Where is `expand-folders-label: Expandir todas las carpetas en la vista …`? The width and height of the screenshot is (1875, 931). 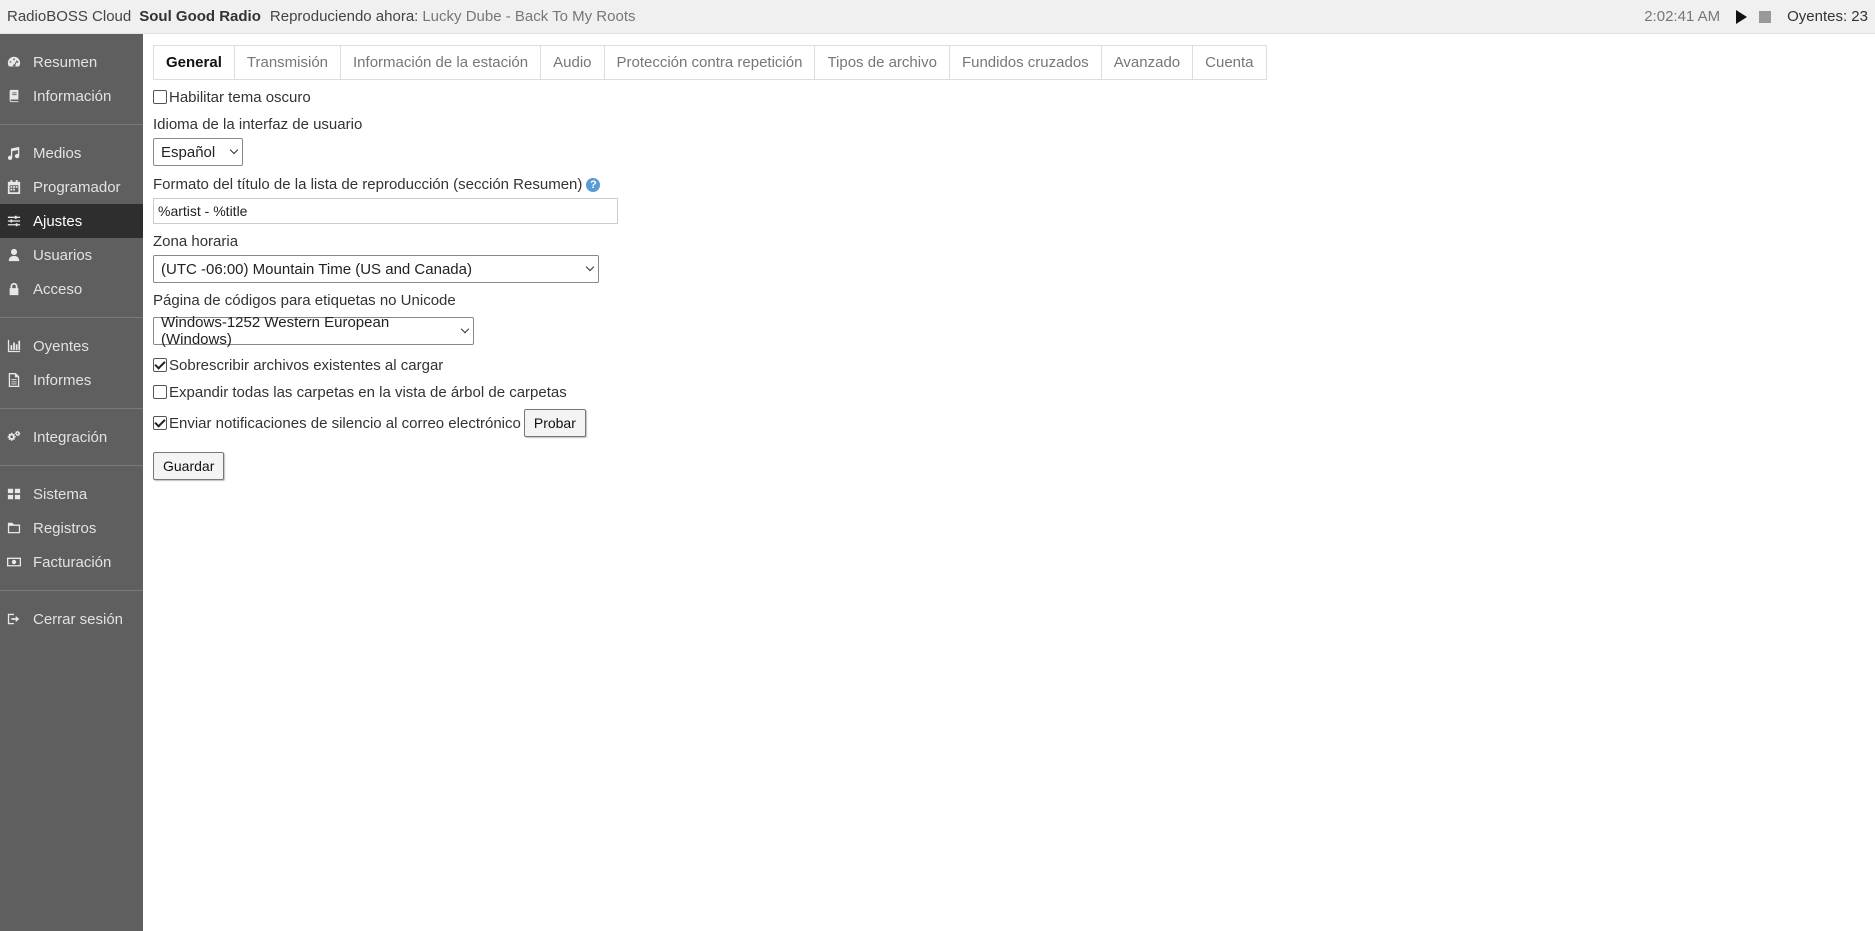 expand-folders-label: Expandir todas las carpetas en la vista … is located at coordinates (368, 392).